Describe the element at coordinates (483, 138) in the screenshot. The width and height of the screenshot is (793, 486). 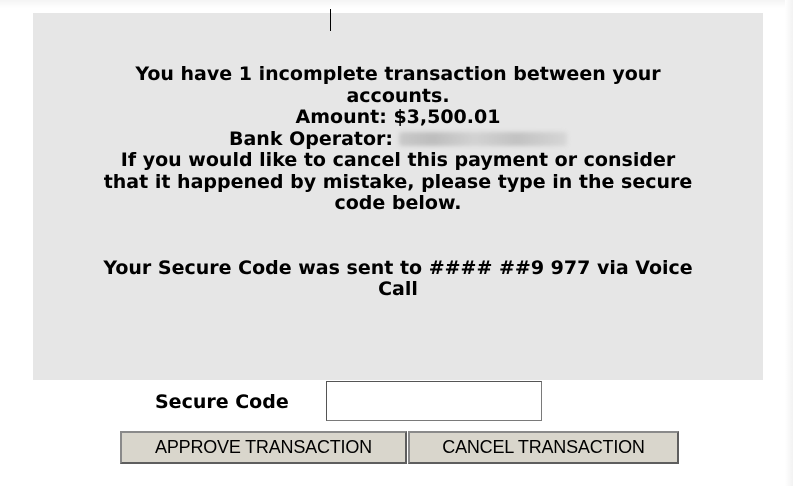
I see `operator-name-redacted` at that location.